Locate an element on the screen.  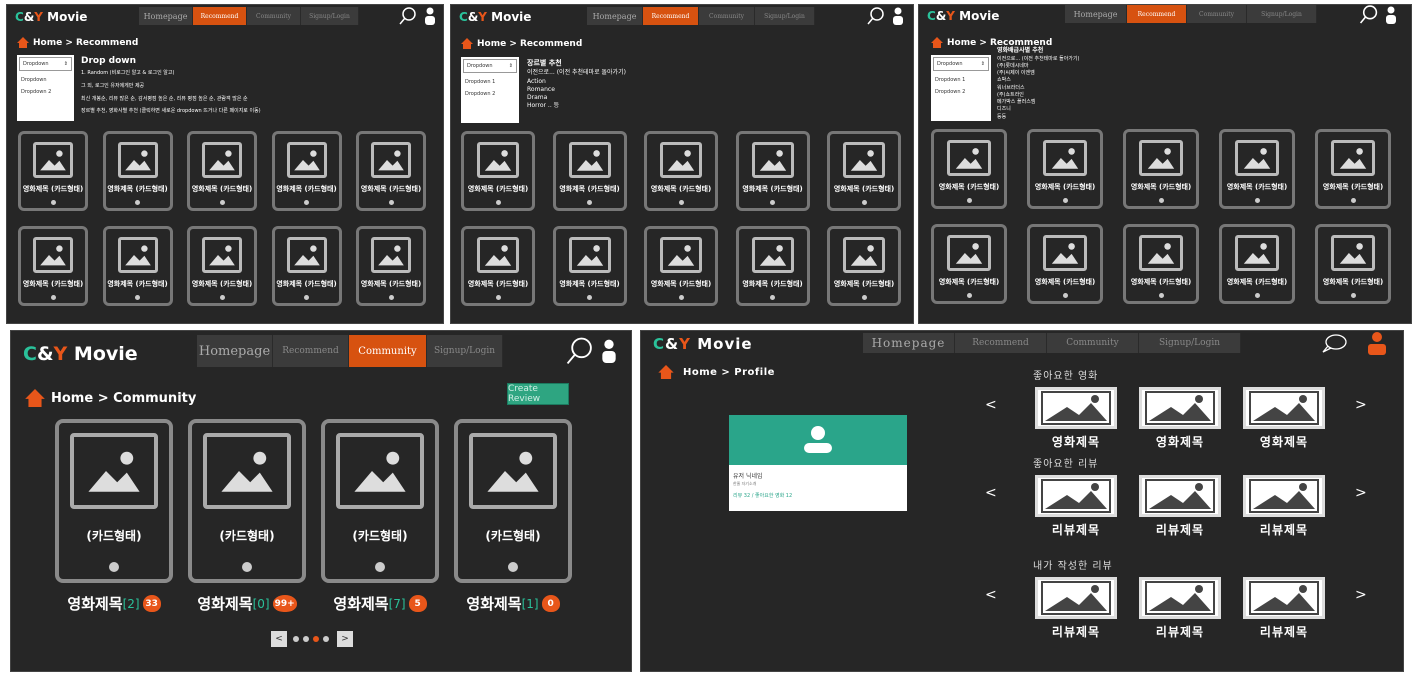
review-card: (카드형태) 영화제목 [1] 0 is located at coordinates (513, 516).